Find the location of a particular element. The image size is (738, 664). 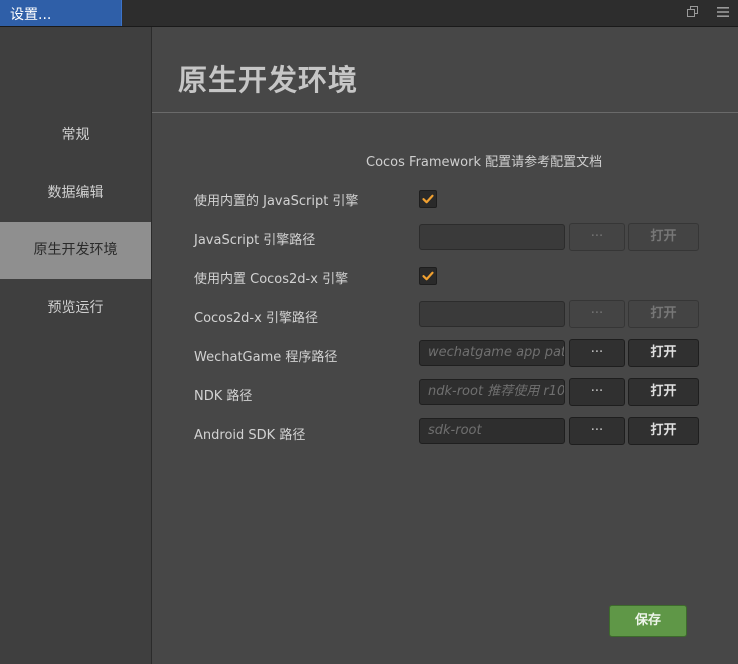

use-builtin-js-engine-checkbox is located at coordinates (428, 199).